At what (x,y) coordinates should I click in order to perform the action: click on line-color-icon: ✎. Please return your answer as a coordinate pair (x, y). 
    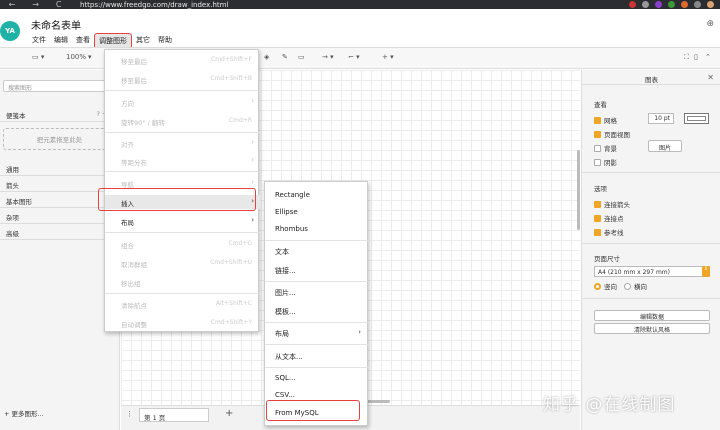
    Looking at the image, I should click on (285, 57).